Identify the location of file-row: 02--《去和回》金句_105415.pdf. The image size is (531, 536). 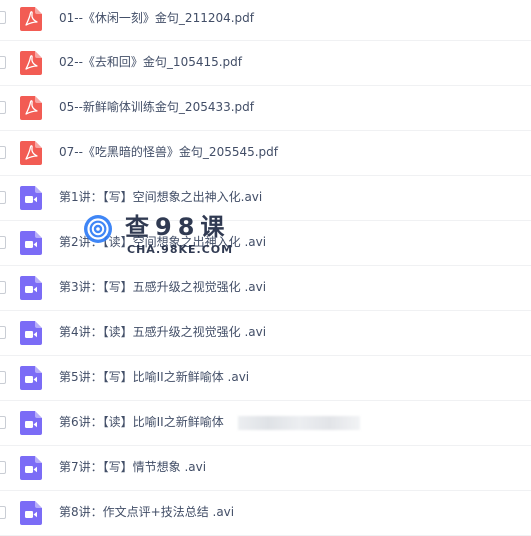
(265, 63).